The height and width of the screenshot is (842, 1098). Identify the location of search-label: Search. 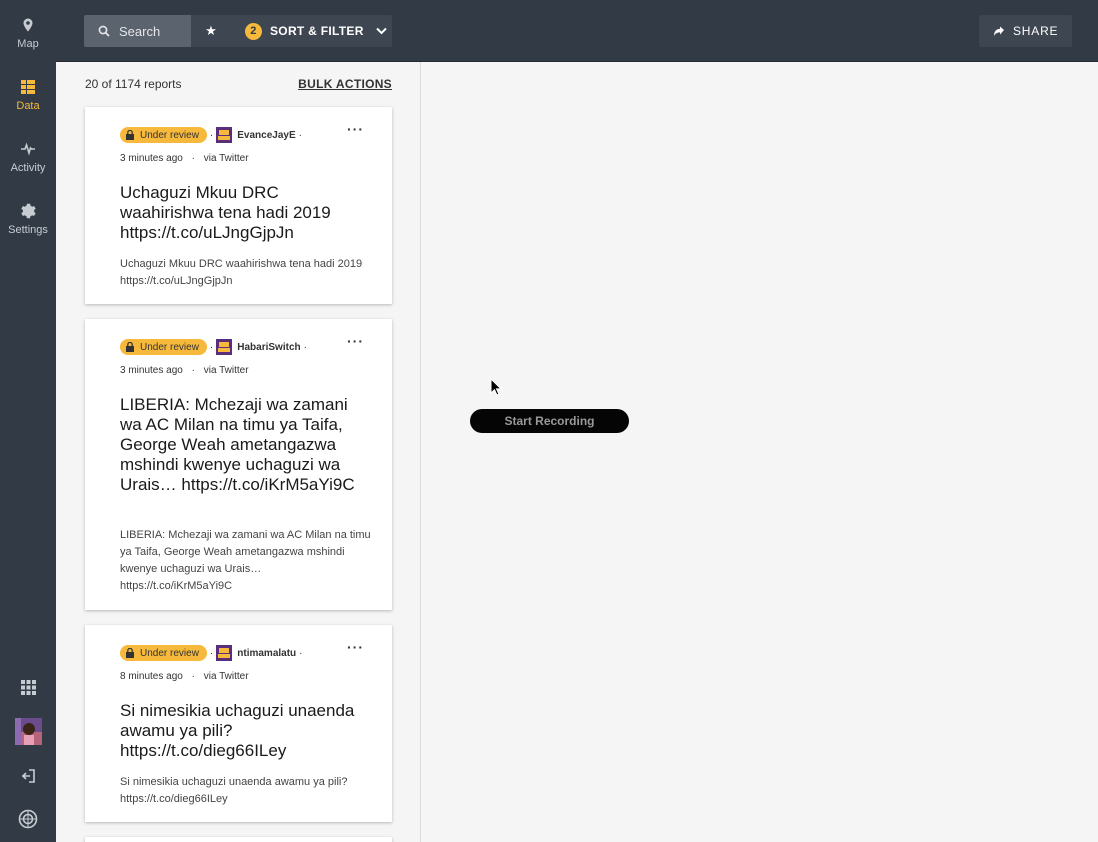
(140, 31).